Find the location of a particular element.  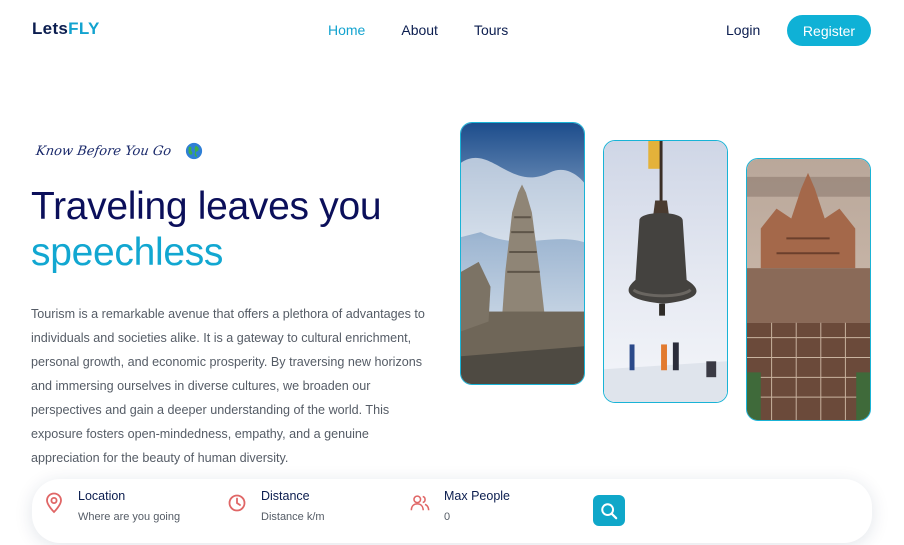

register-button: Register is located at coordinates (829, 30).